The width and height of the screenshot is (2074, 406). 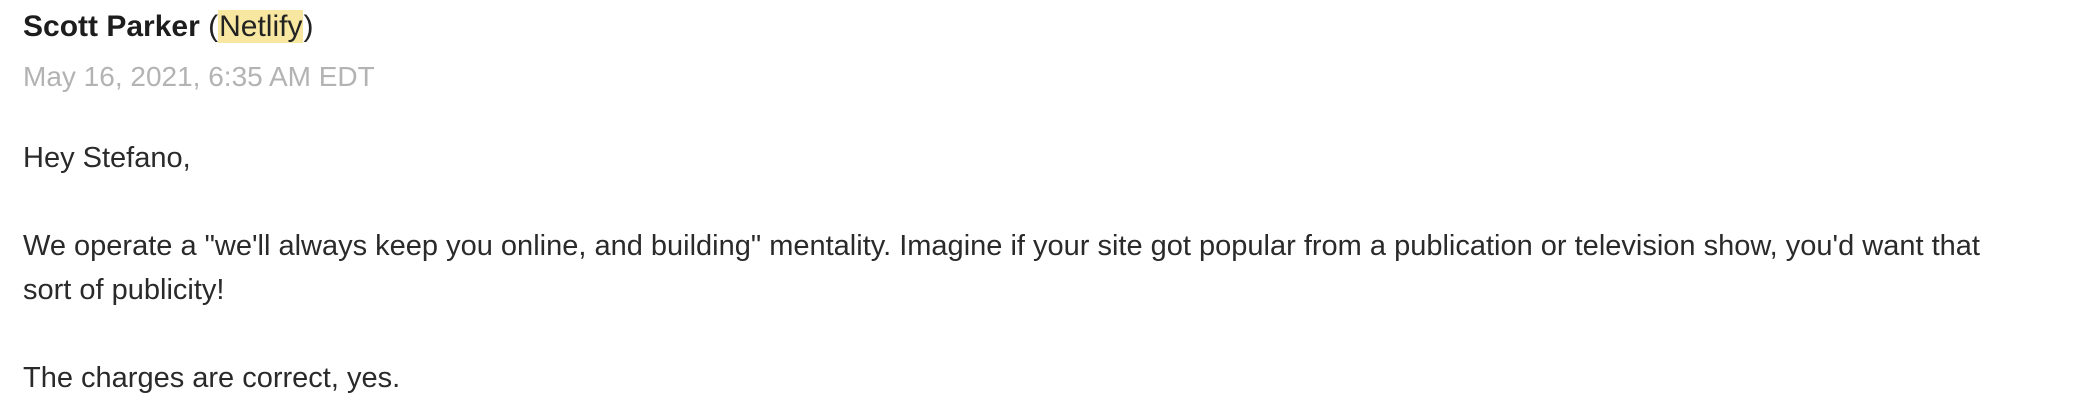 What do you see at coordinates (111, 26) in the screenshot?
I see `sender-name: Scott Parker` at bounding box center [111, 26].